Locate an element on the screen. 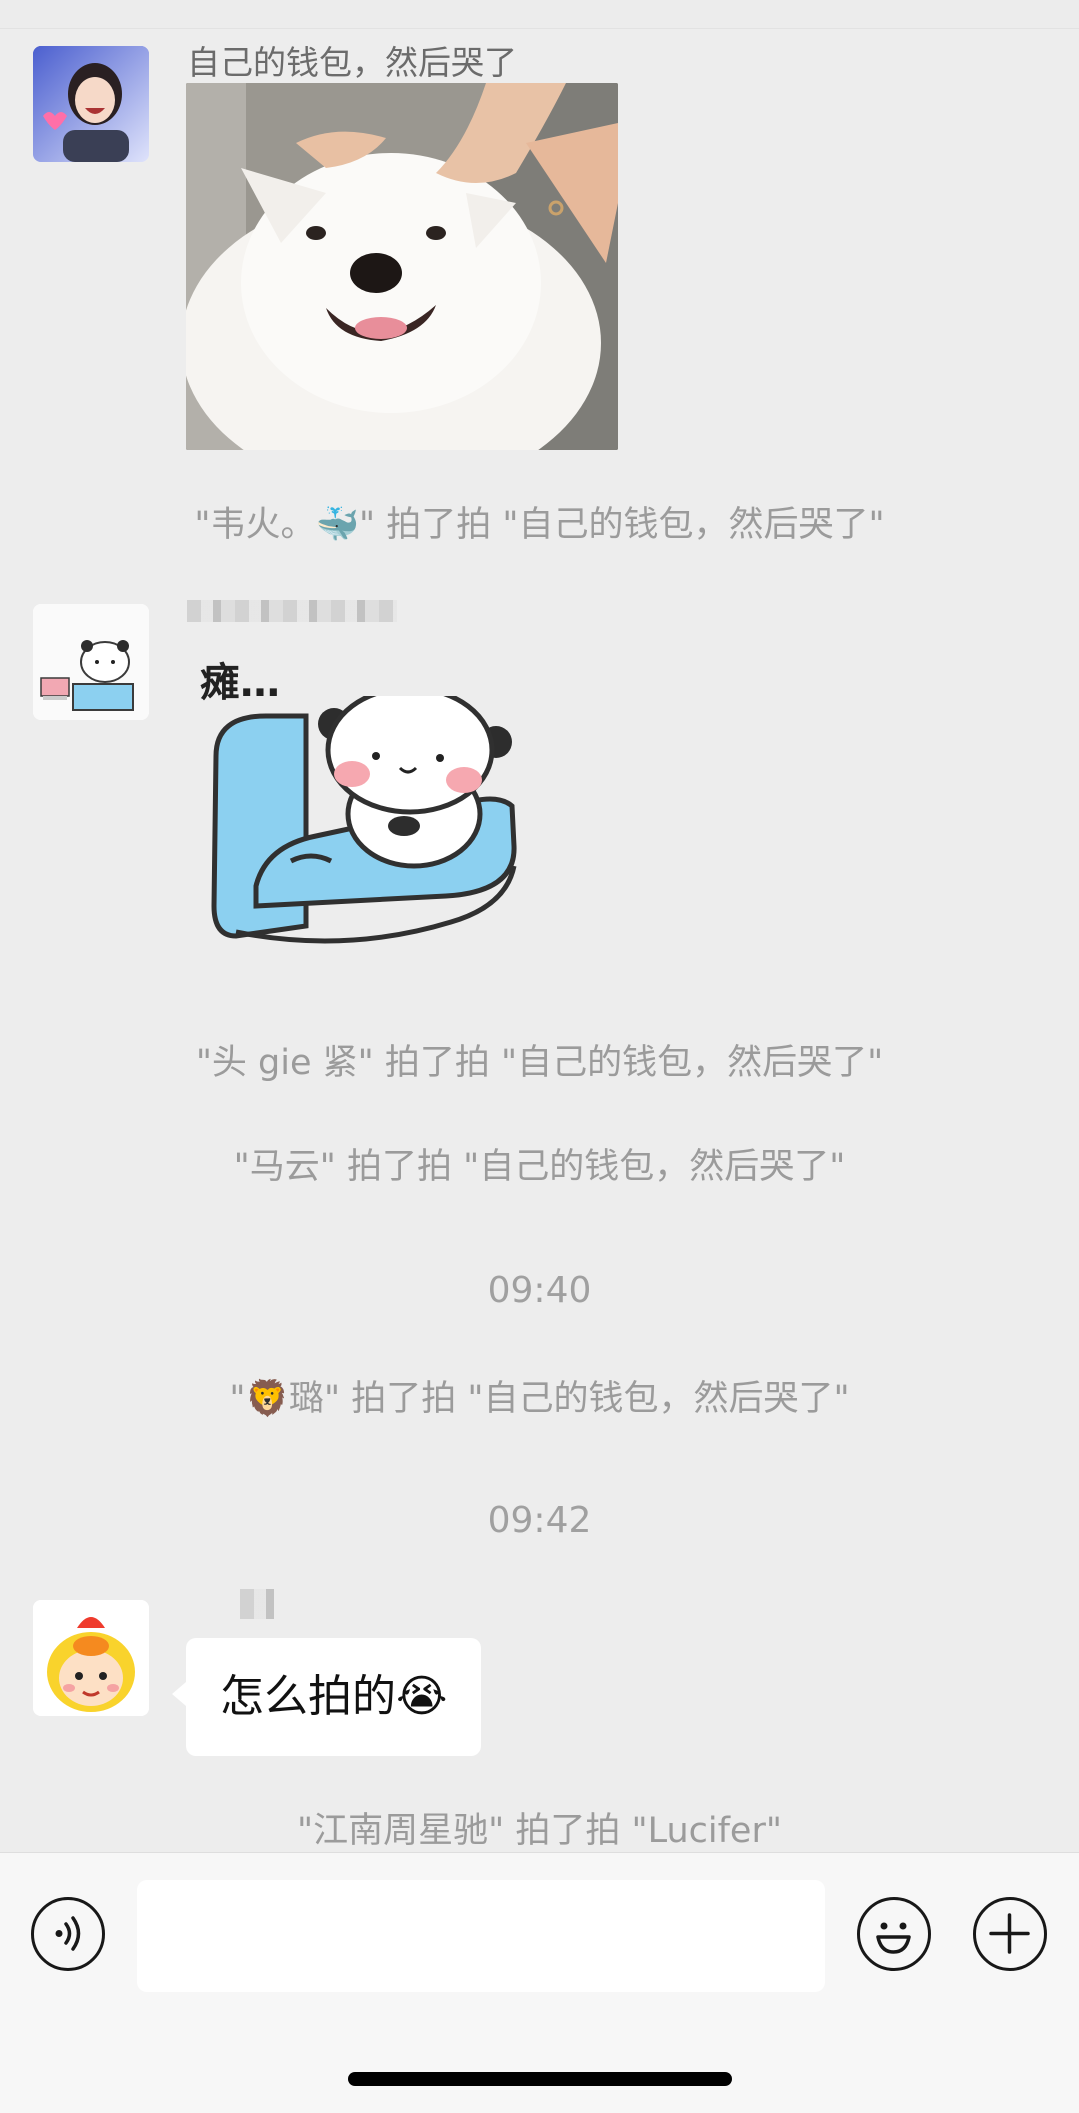  emoji-button is located at coordinates (894, 1934).